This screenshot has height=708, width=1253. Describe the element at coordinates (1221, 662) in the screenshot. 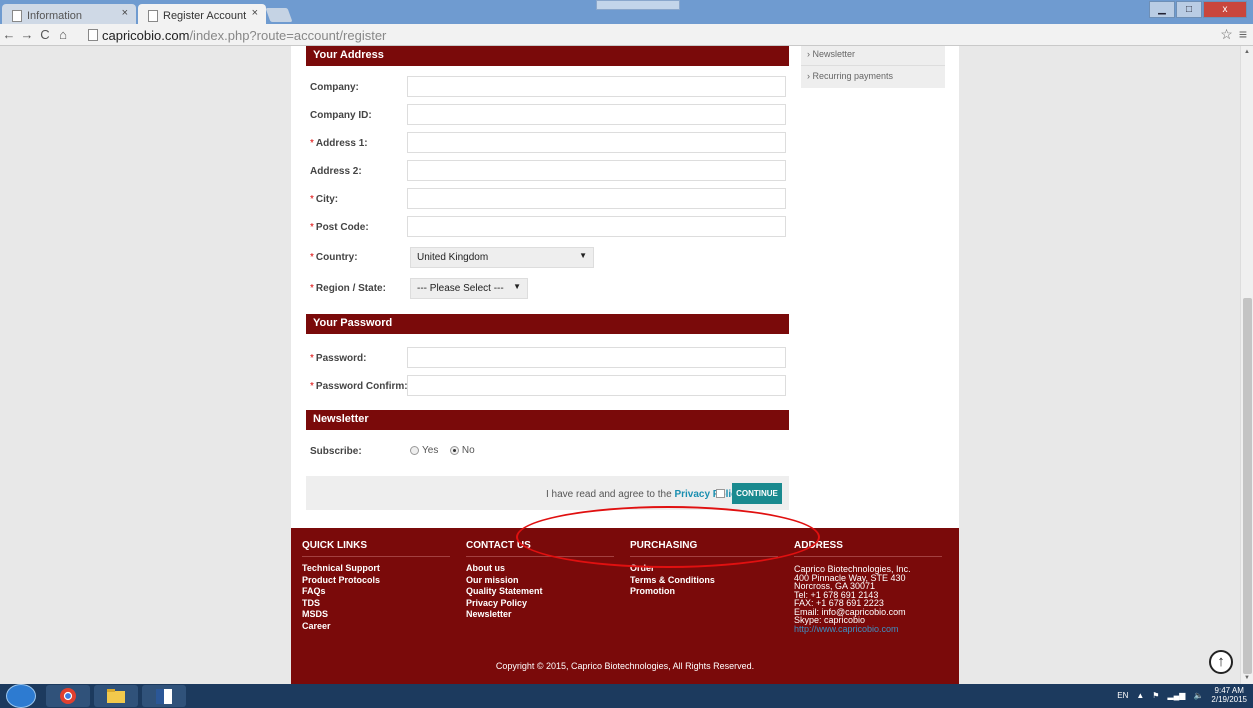

I see `scroll-to-top-button: ↑` at that location.